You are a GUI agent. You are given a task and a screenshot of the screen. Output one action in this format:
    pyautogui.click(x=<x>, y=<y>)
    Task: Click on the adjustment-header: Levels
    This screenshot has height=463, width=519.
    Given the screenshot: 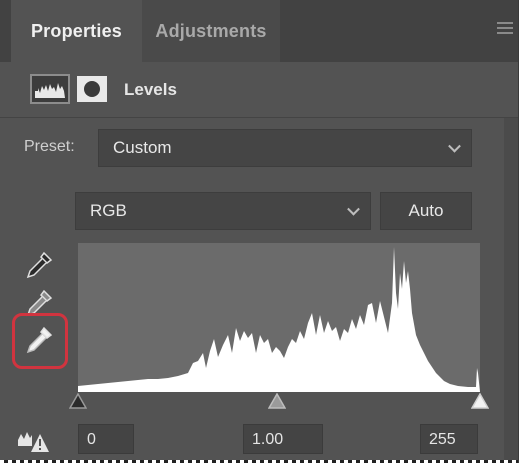 What is the action you would take?
    pyautogui.click(x=259, y=90)
    